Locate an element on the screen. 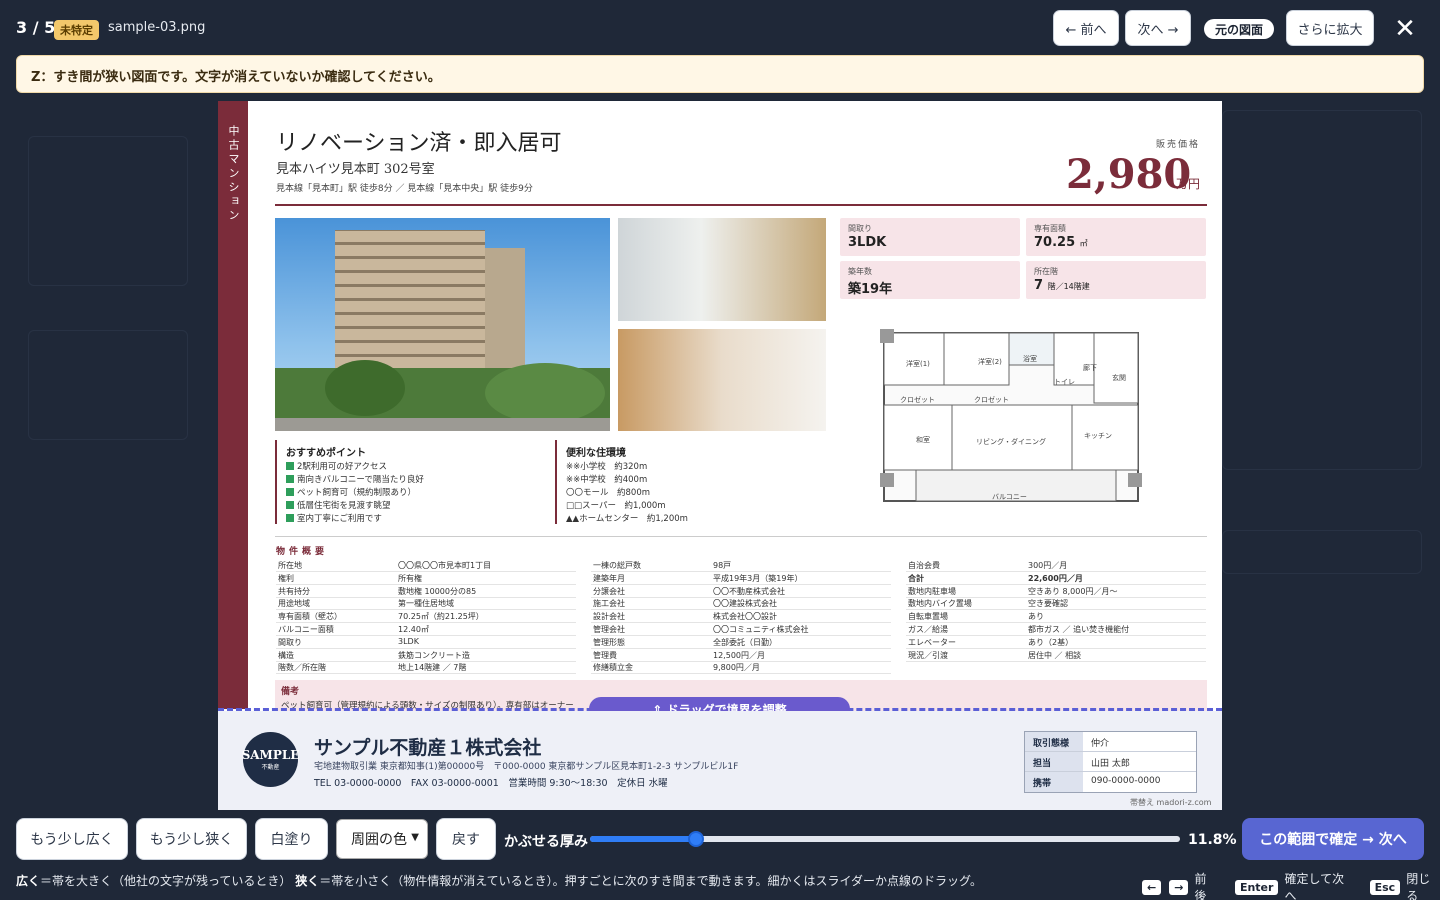 Image resolution: width=1440 pixels, height=900 pixels. spec-row: バルコニー面積 12.40㎡ is located at coordinates (426, 629).